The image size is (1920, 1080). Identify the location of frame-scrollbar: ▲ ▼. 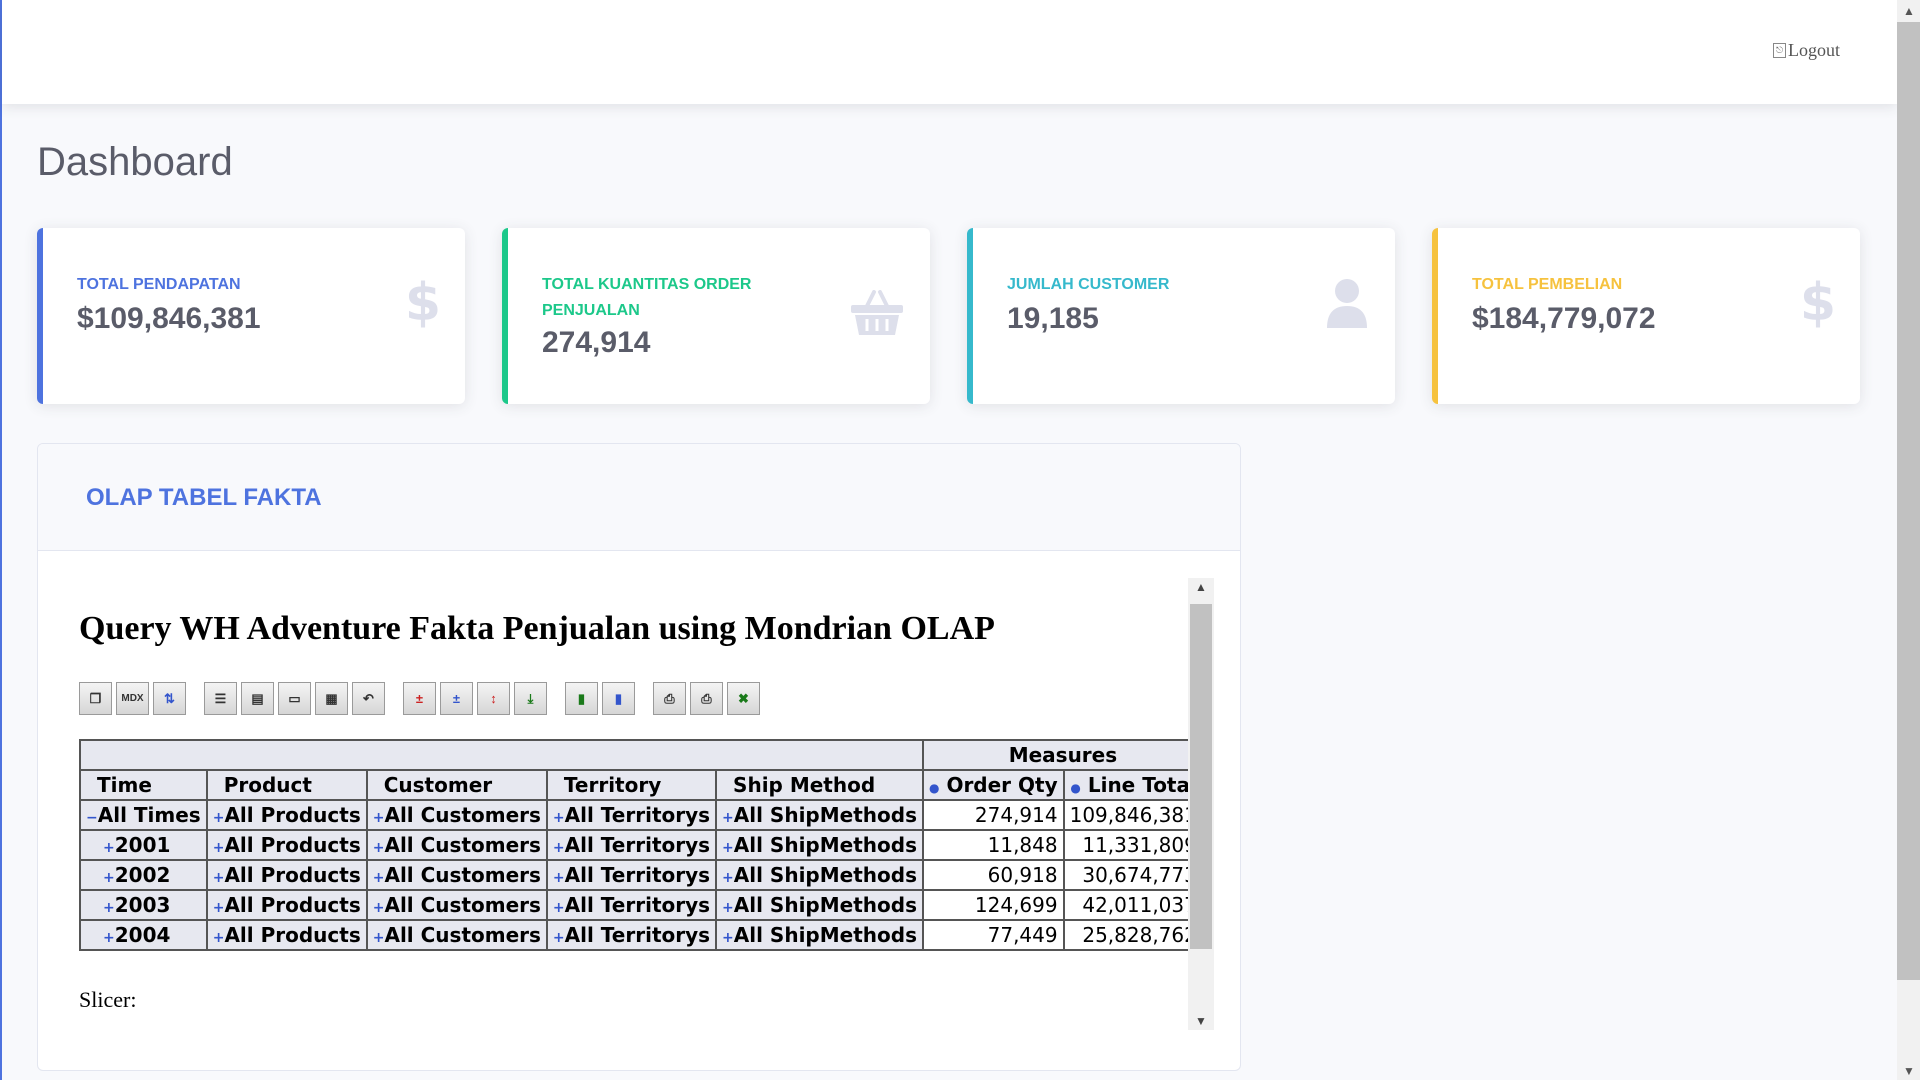
(1201, 804).